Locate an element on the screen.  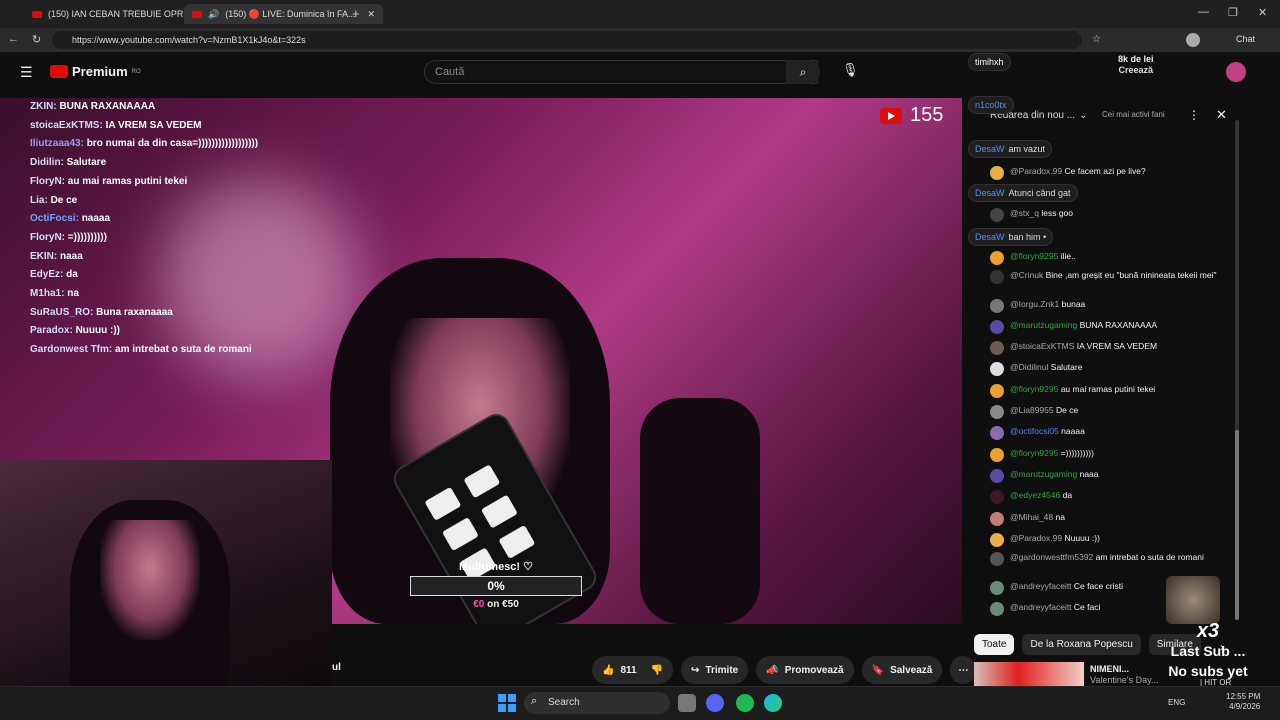
overlay-chat-line: Paradox: Nuuuu :)) is located at coordinates (75, 331).